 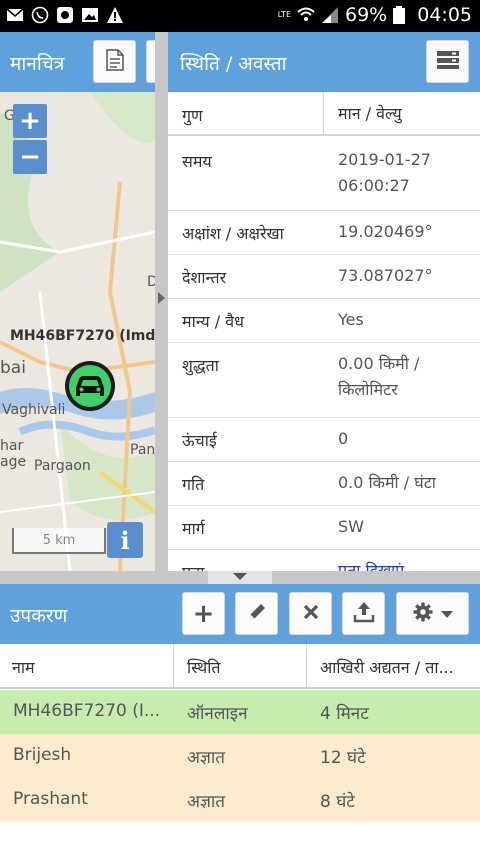 What do you see at coordinates (423, 614) in the screenshot?
I see `gear-icon` at bounding box center [423, 614].